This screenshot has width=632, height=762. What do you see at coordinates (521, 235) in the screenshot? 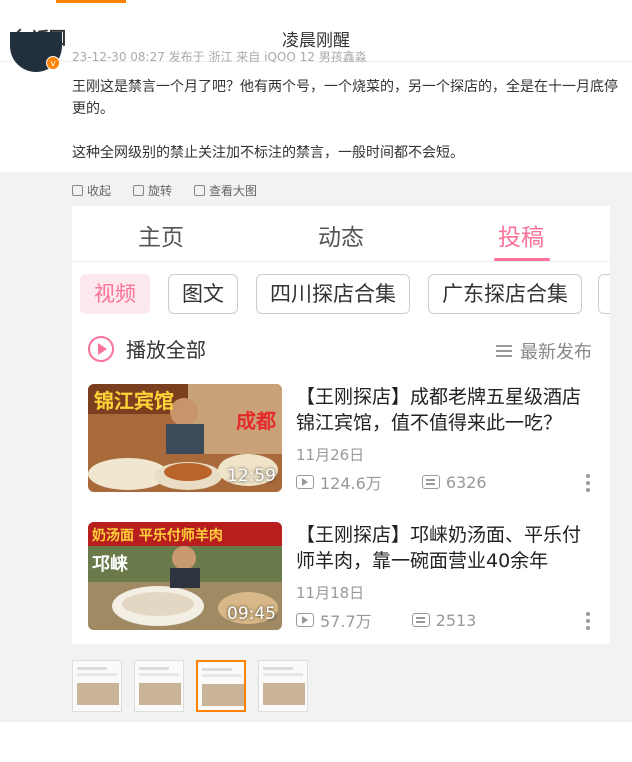
I see `tab-submissions: 投稿` at bounding box center [521, 235].